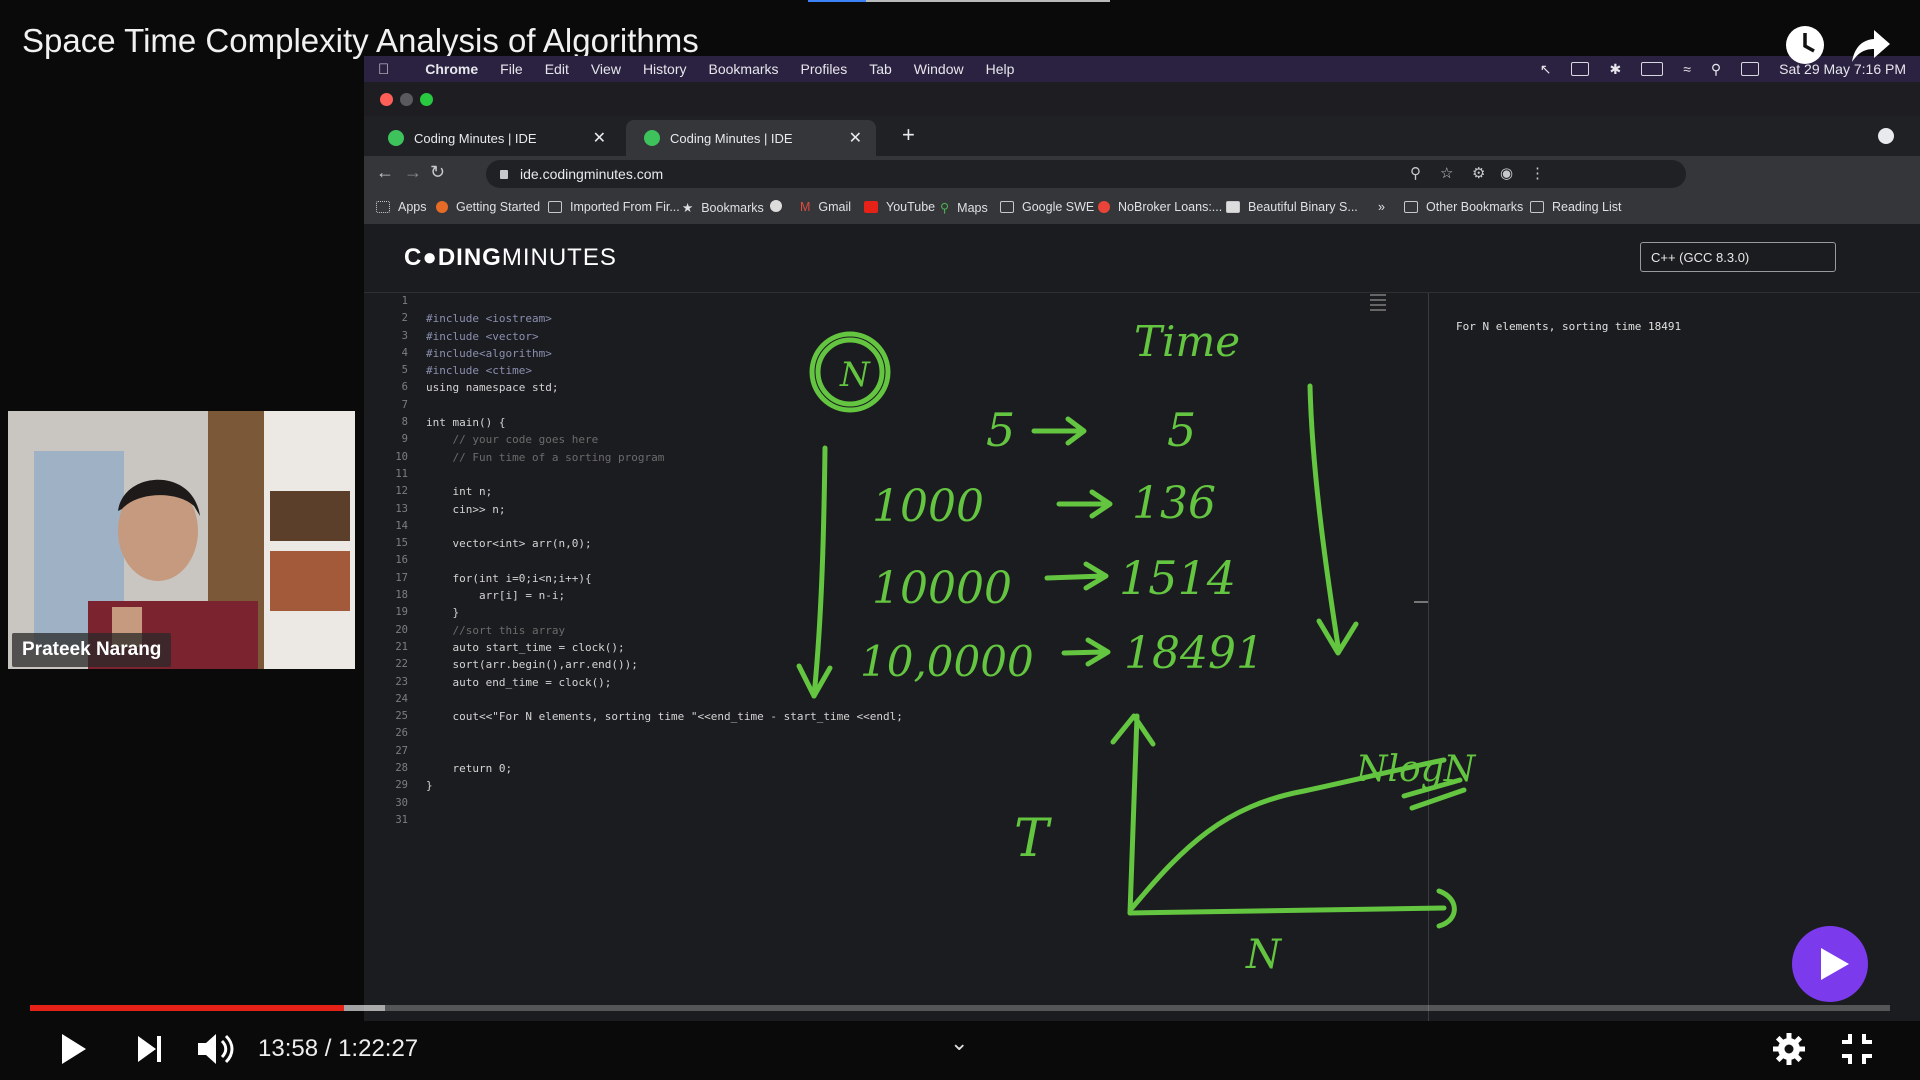 Image resolution: width=1920 pixels, height=1080 pixels. What do you see at coordinates (150, 1049) in the screenshot?
I see `next-icon` at bounding box center [150, 1049].